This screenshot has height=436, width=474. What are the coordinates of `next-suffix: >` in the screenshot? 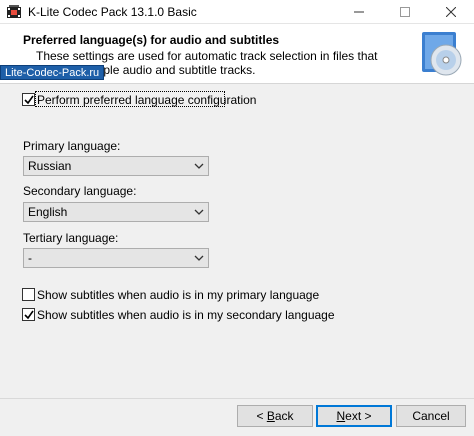 It's located at (366, 416).